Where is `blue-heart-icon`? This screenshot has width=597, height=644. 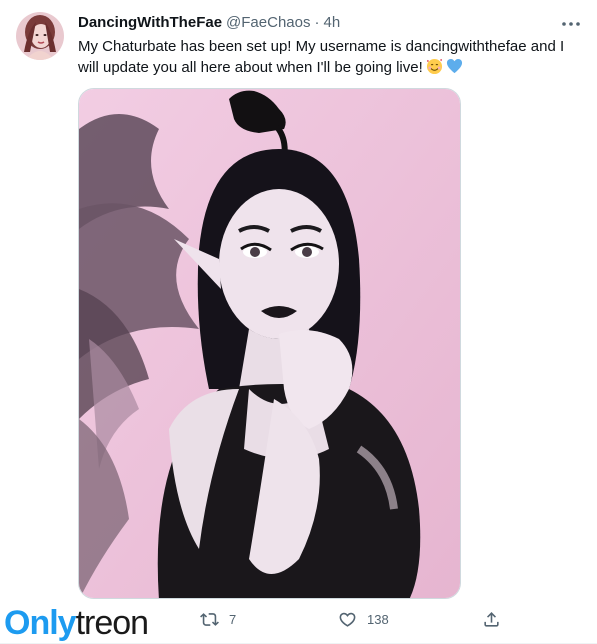 blue-heart-icon is located at coordinates (454, 66).